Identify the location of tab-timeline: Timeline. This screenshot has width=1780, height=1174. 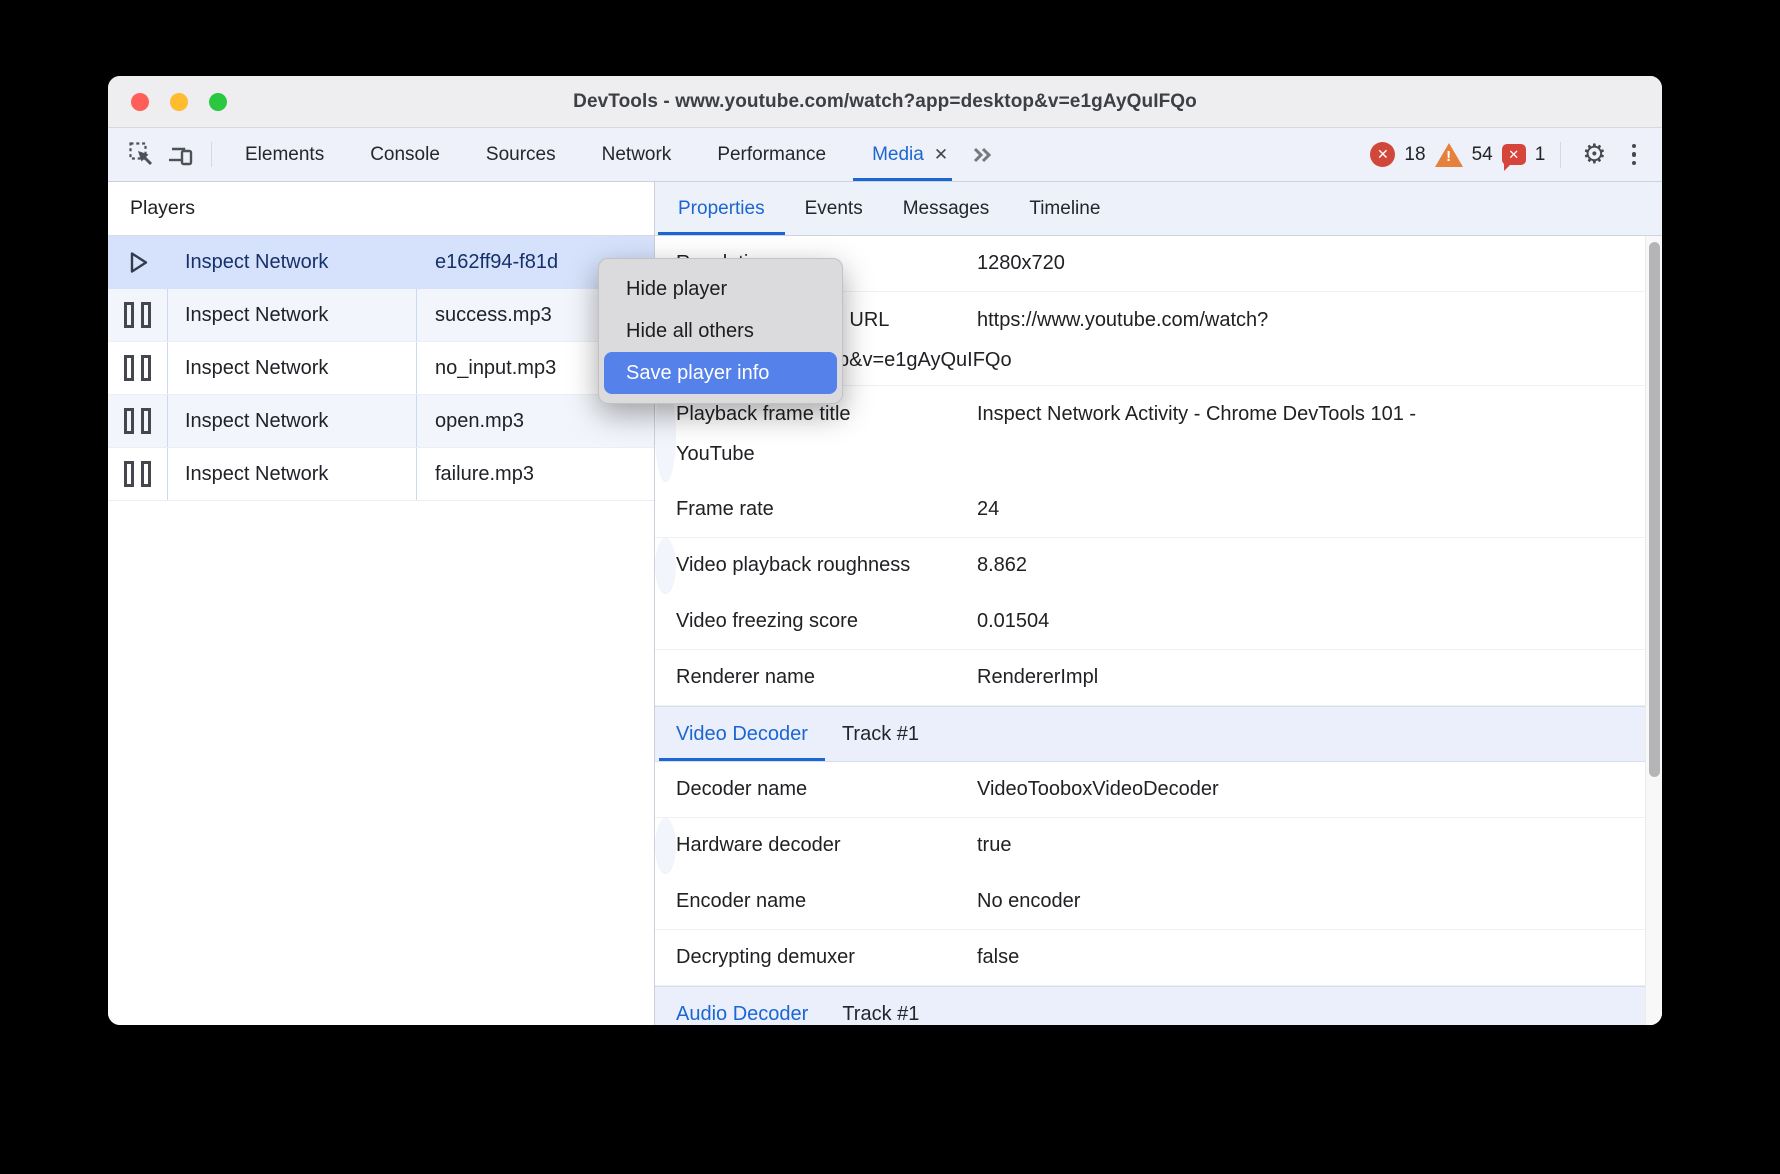
(1064, 208).